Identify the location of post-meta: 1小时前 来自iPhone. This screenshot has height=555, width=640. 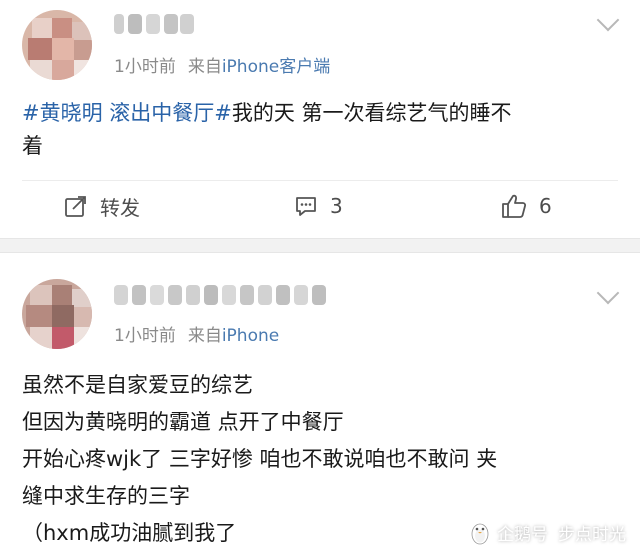
(196, 333).